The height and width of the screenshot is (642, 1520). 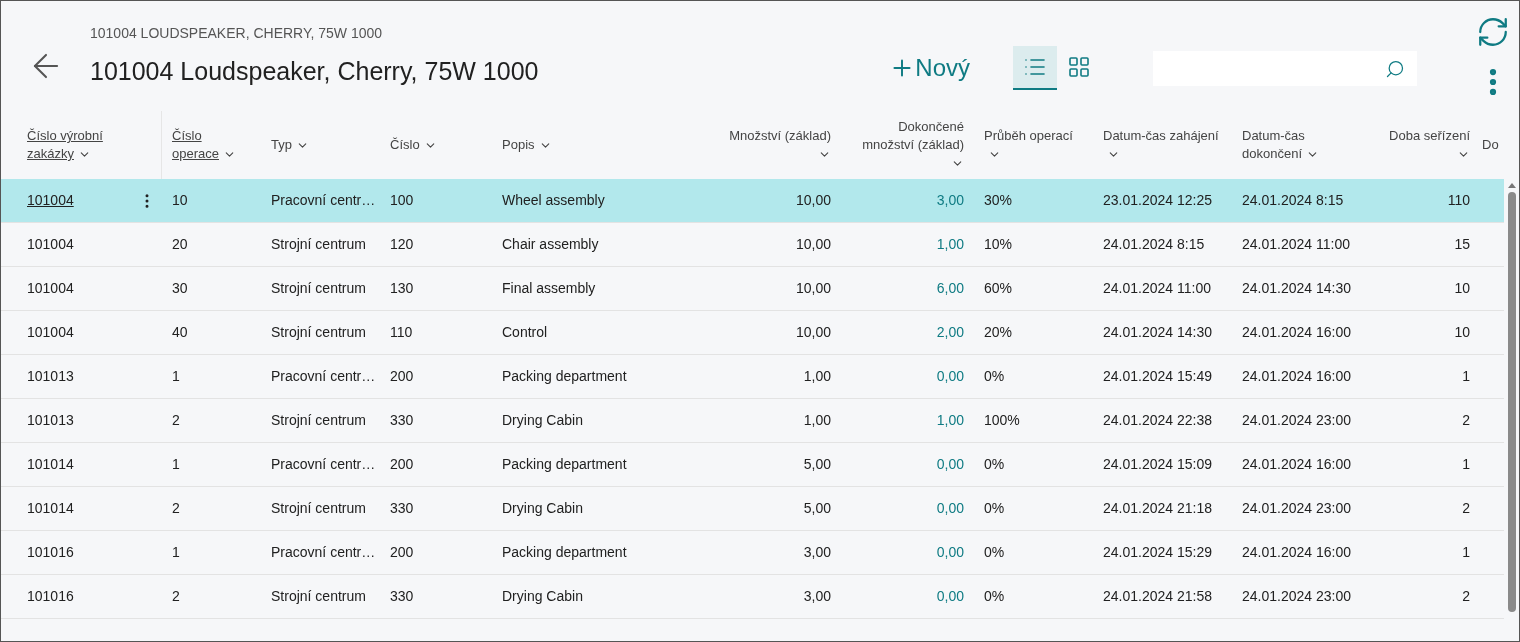 I want to click on table-cell-text: 30%, so click(x=998, y=200).